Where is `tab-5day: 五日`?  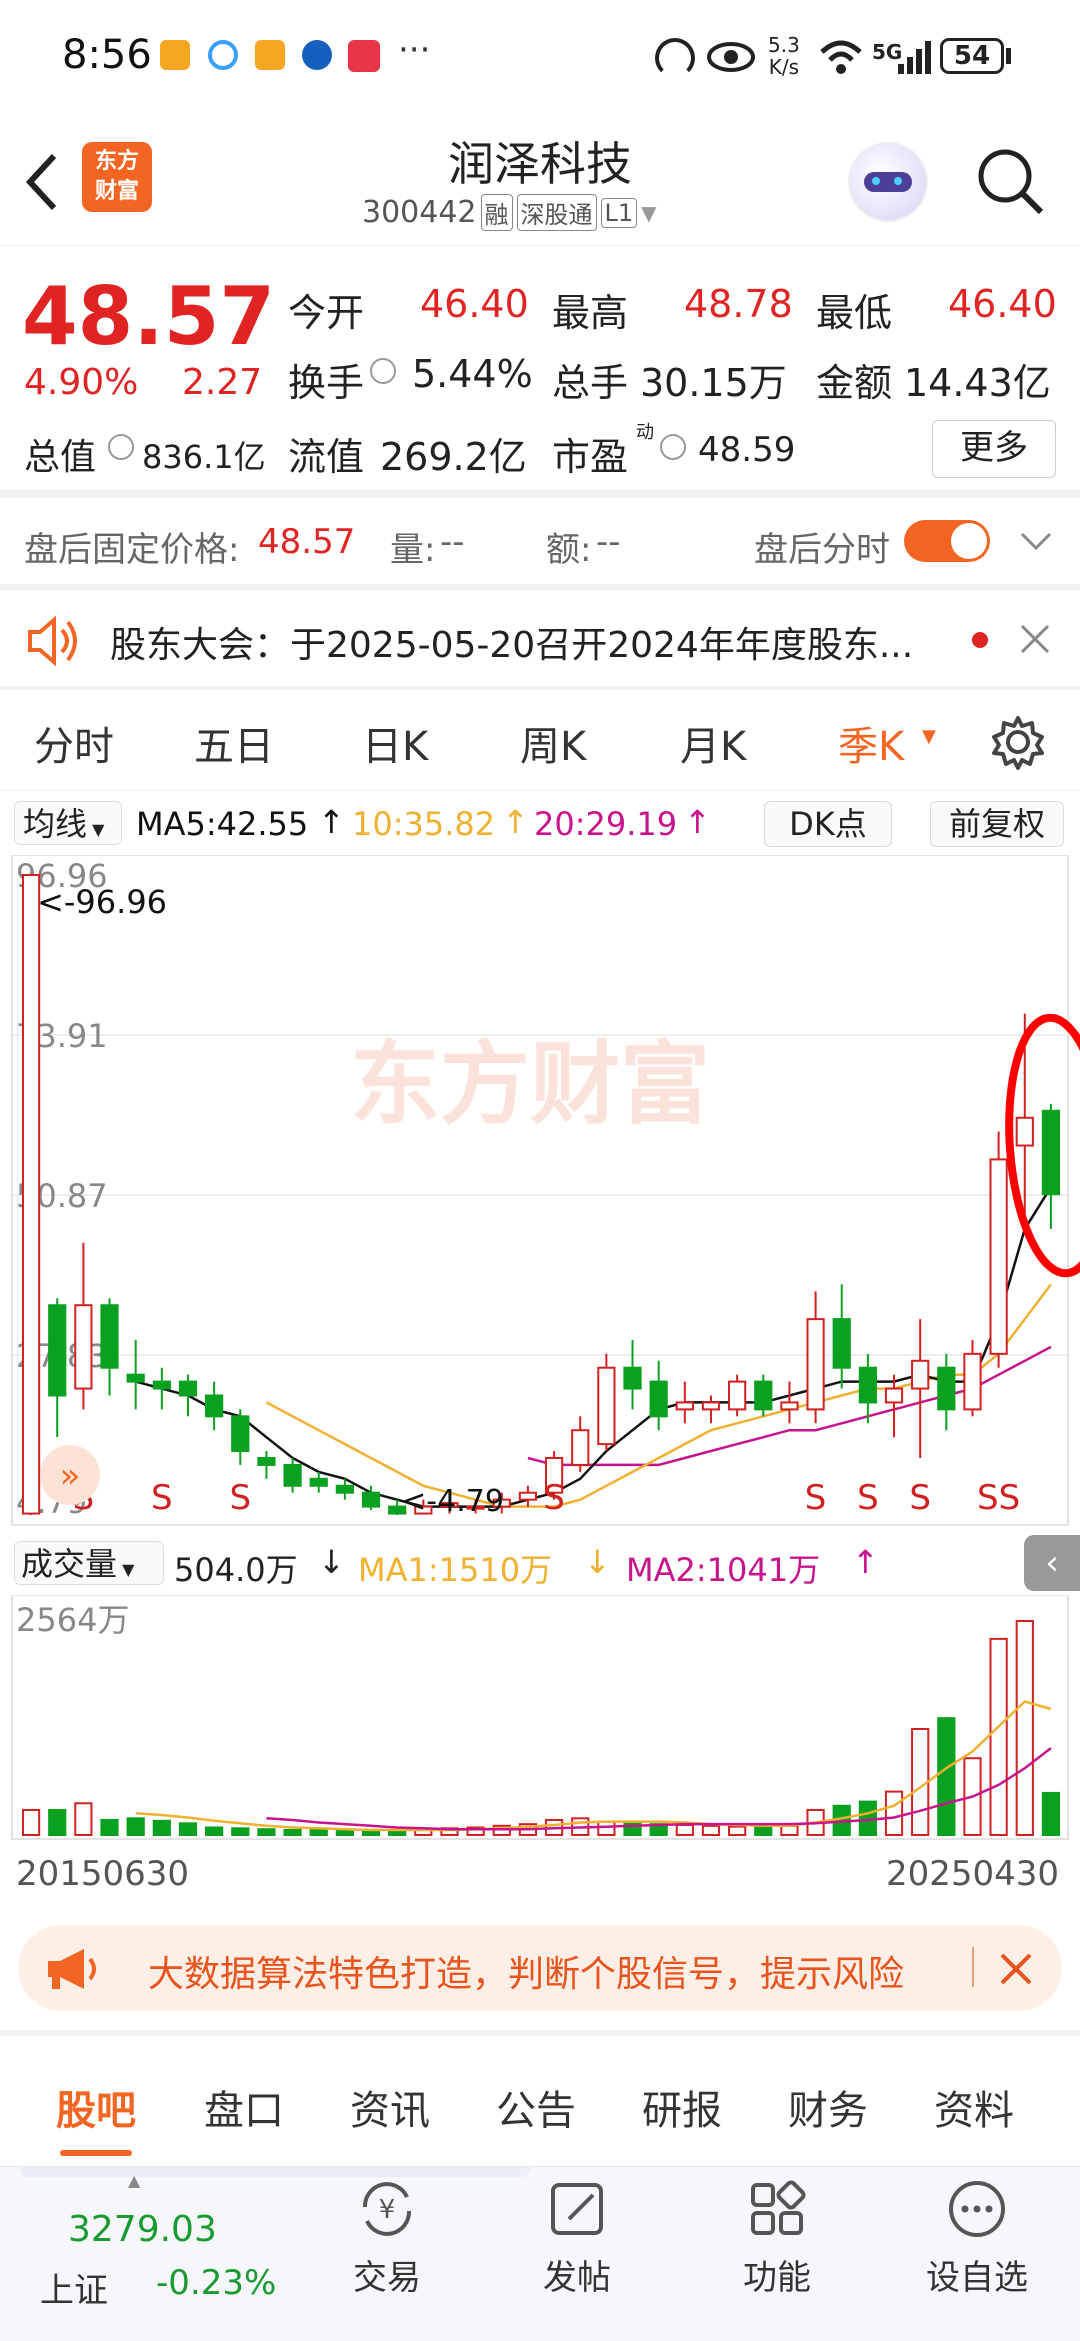
tab-5day: 五日 is located at coordinates (234, 743).